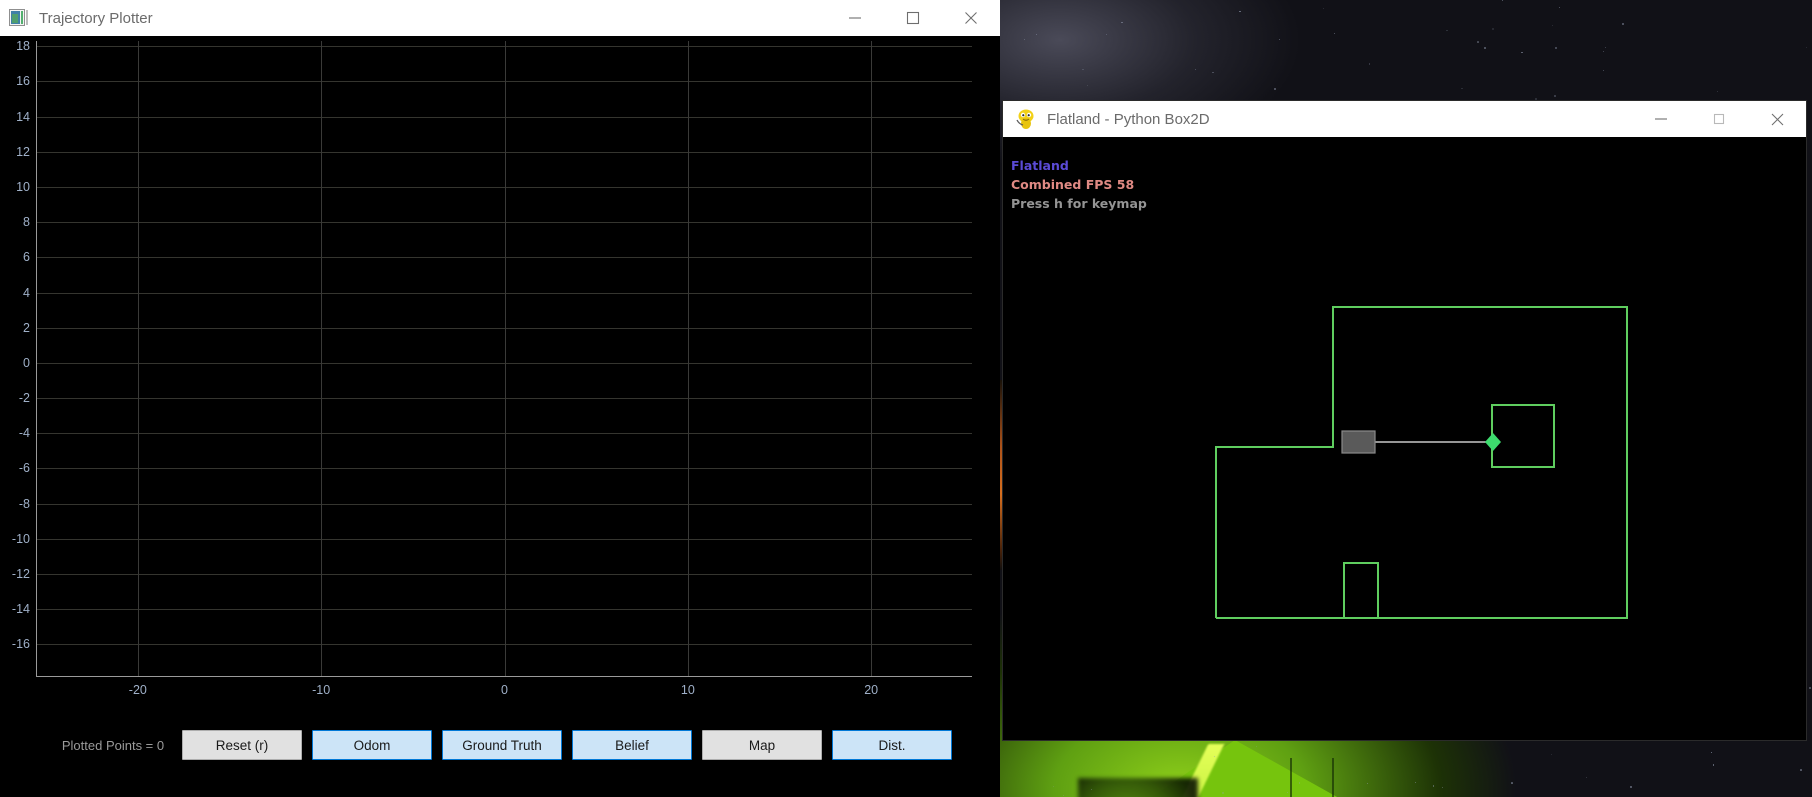  I want to click on matplotlib-chart-icon, so click(18, 17).